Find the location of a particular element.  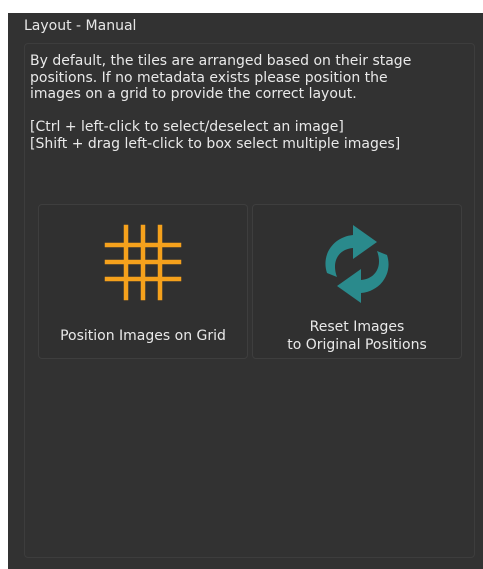

position-images-on-grid-button: Position Images on Grid is located at coordinates (143, 281).